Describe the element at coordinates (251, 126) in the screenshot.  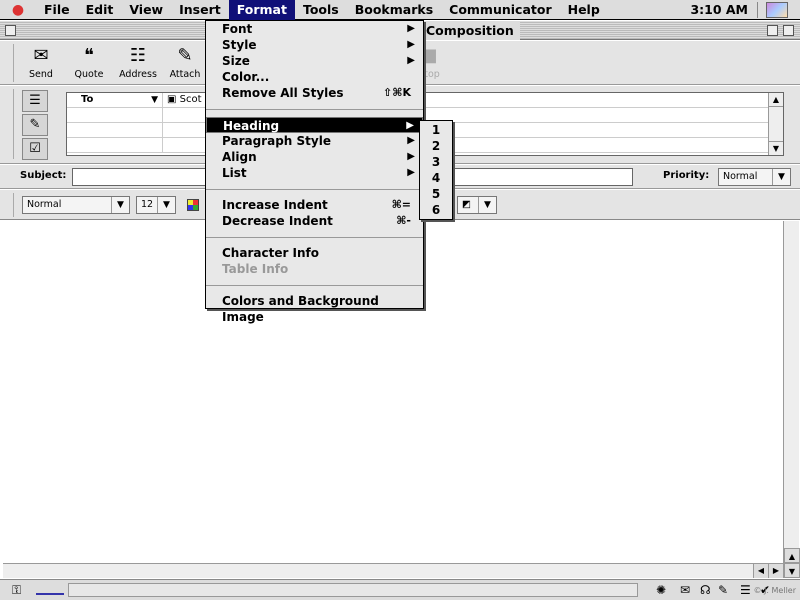
I see `menu-item-label: Heading` at that location.